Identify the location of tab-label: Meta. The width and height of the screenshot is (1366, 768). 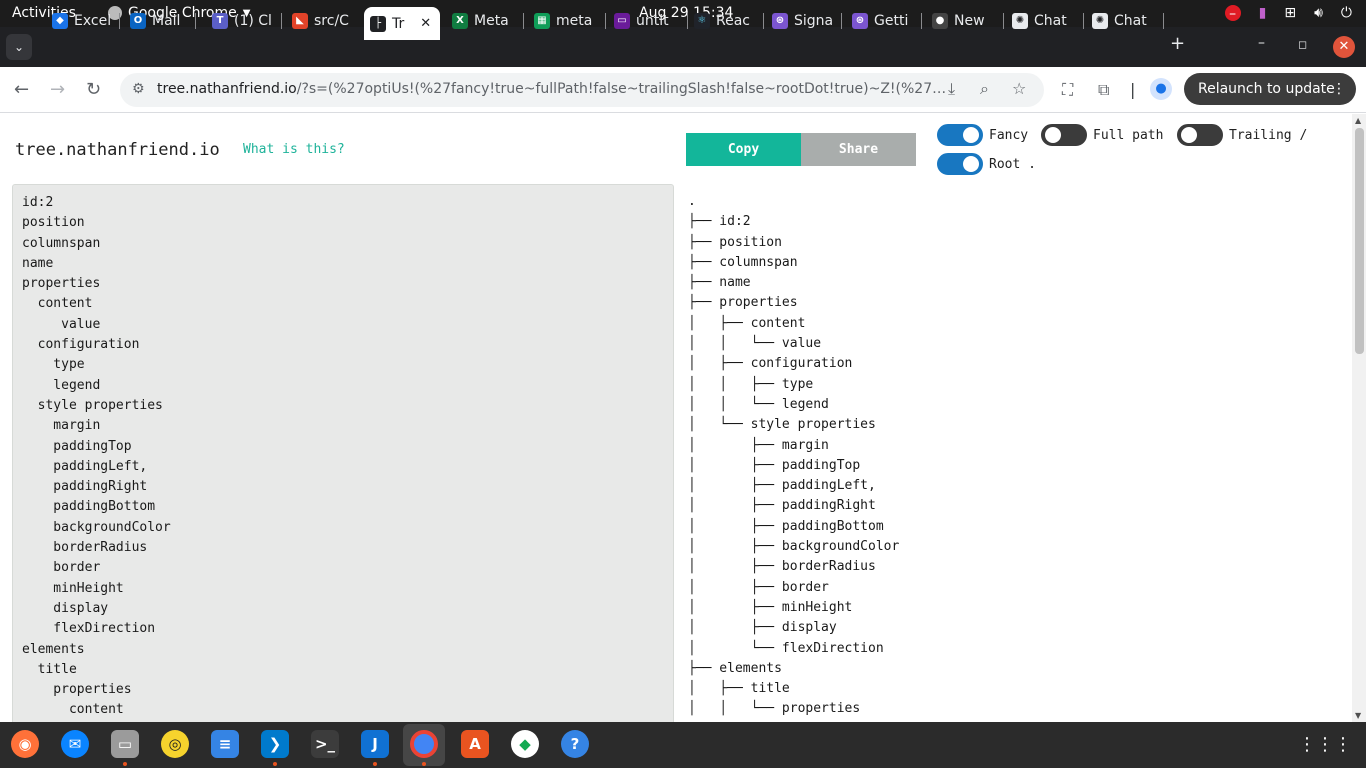
(491, 20).